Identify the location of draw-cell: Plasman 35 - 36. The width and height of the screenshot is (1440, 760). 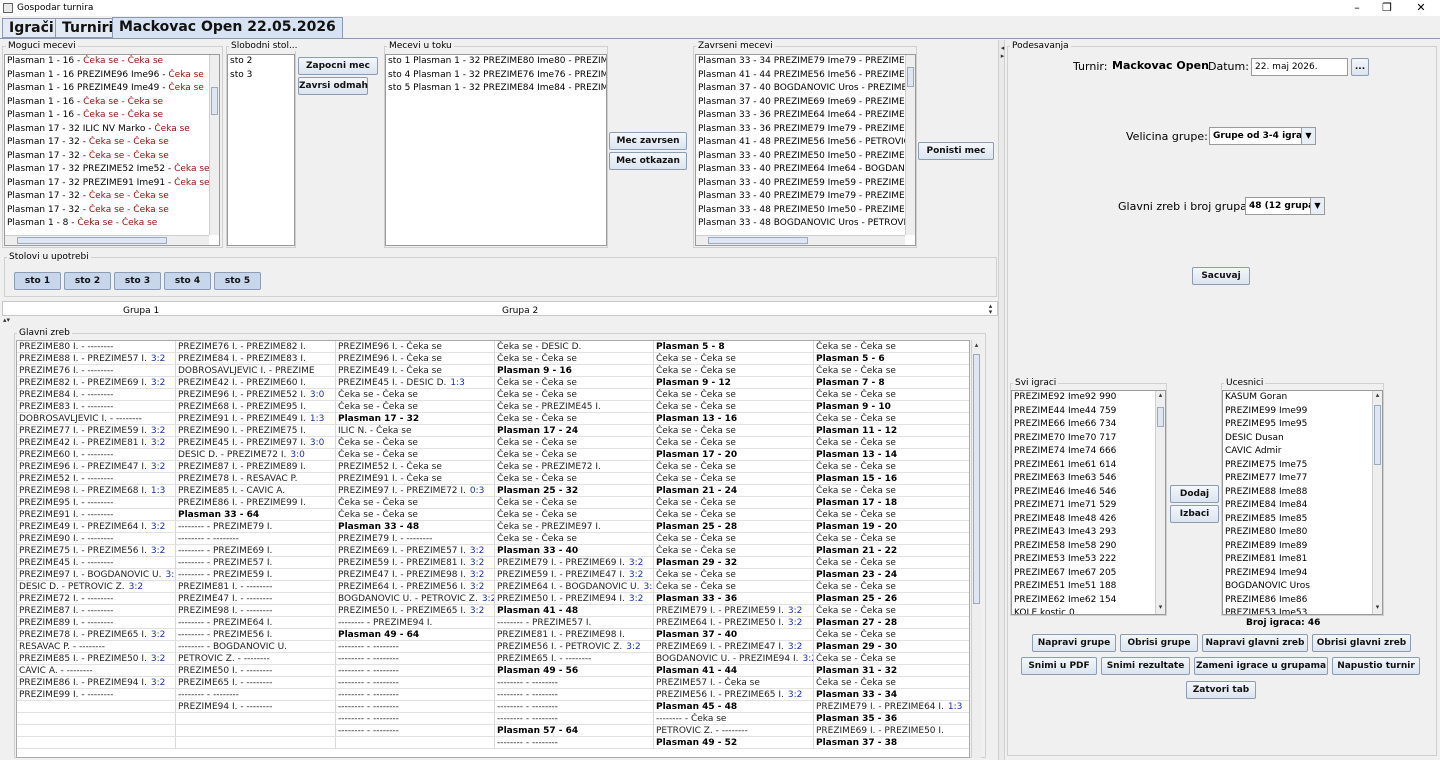
(891, 719).